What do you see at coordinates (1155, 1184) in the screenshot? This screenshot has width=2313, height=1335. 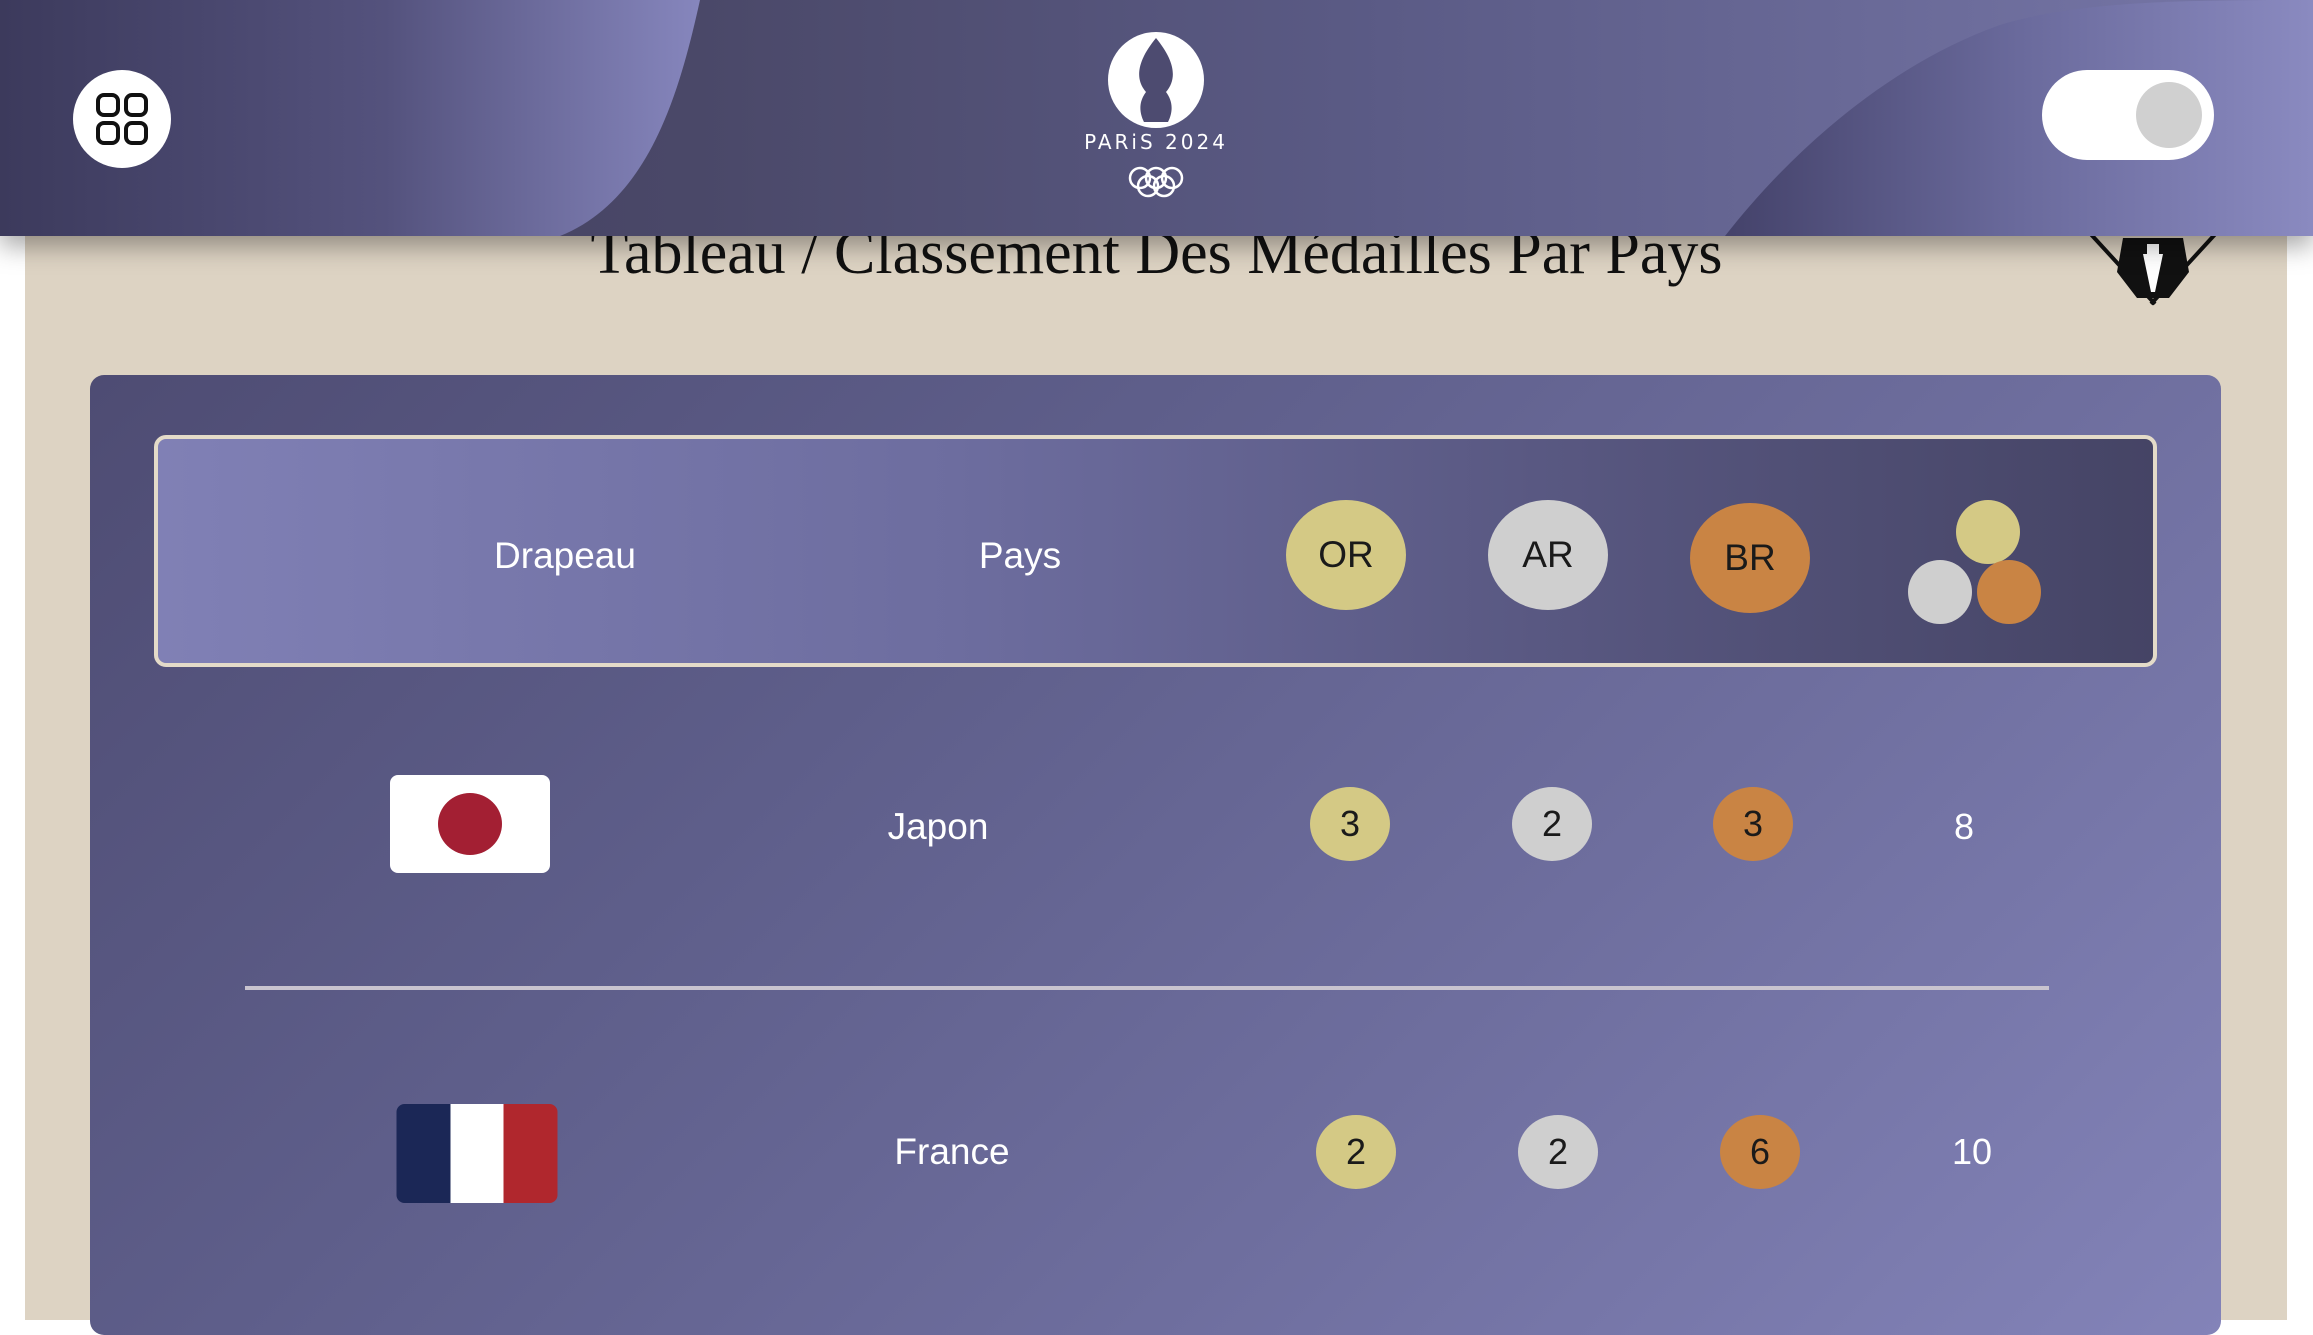 I see `table-row: France 2 2 6 10` at bounding box center [1155, 1184].